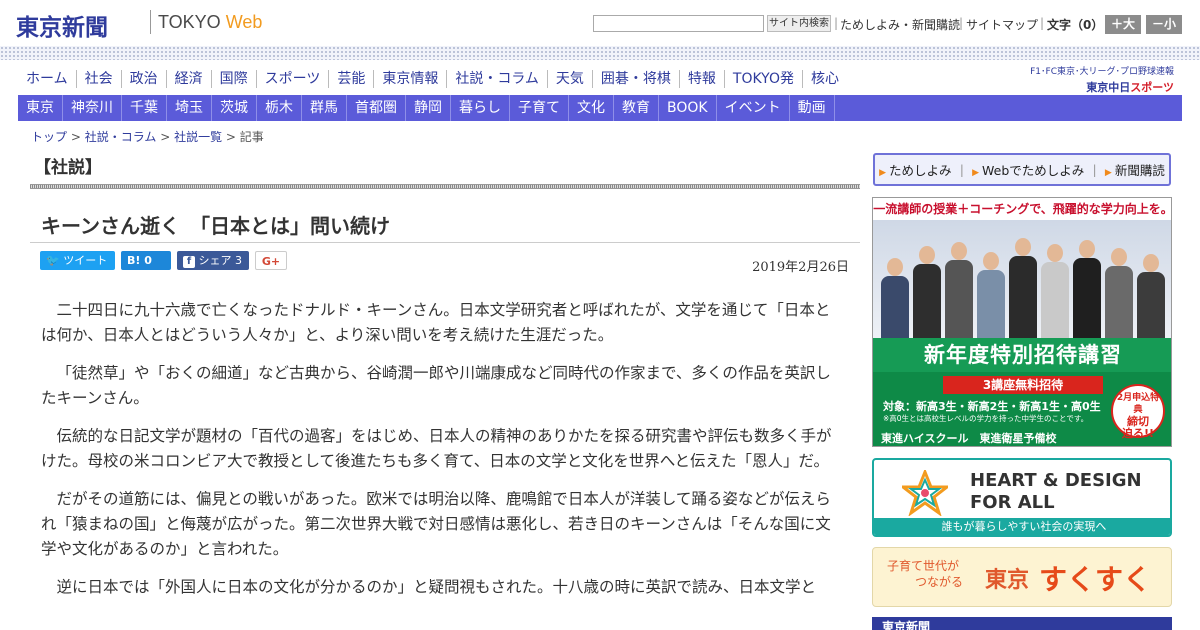  What do you see at coordinates (1022, 209) in the screenshot?
I see `ad-headline: 一流講師の授業＋コーチングで、飛躍的な学力向上を。` at bounding box center [1022, 209].